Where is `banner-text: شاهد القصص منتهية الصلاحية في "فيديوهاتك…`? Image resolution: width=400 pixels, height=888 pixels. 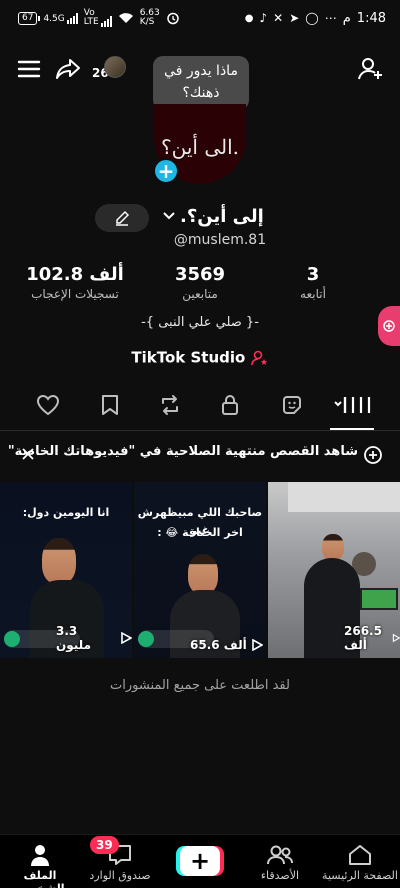
banner-text: شاهد القصص منتهية الصلاحية في "فيديوهاتك… is located at coordinates (182, 451).